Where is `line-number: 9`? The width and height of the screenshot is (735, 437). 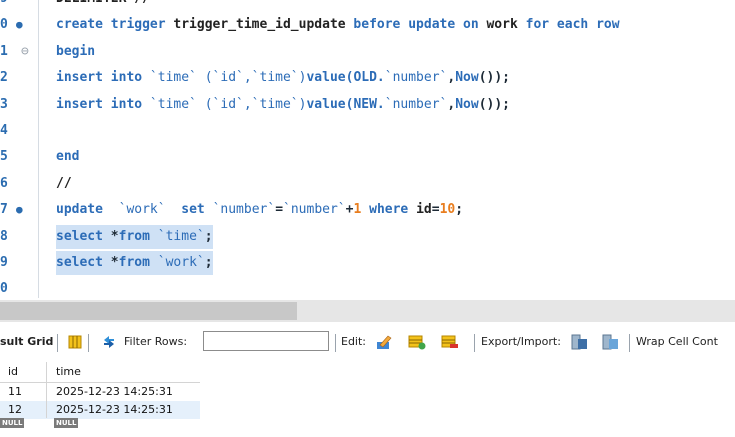 line-number: 9 is located at coordinates (4, 262).